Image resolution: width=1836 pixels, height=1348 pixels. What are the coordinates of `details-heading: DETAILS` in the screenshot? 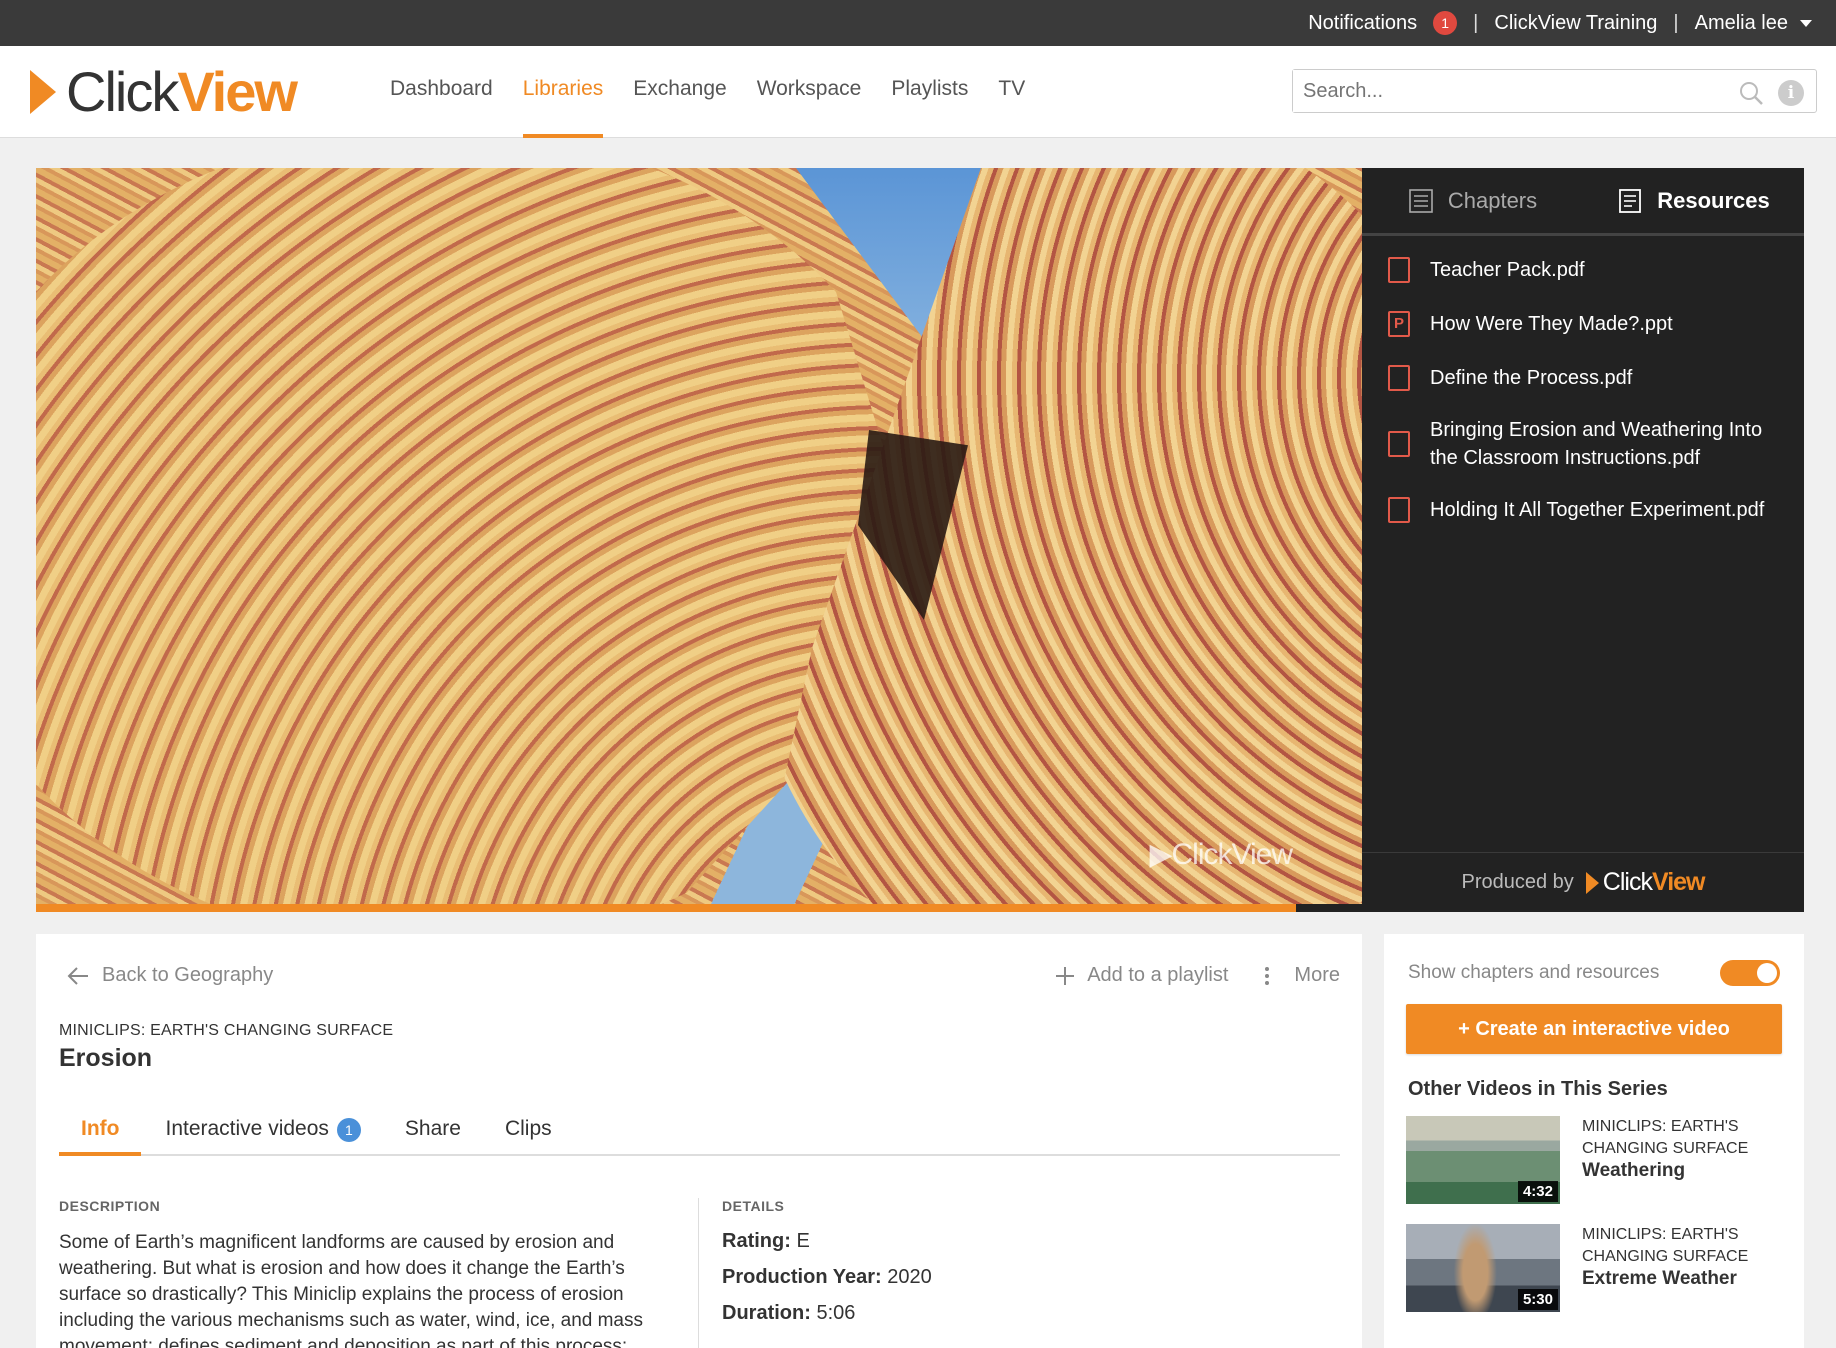 It's located at (753, 1206).